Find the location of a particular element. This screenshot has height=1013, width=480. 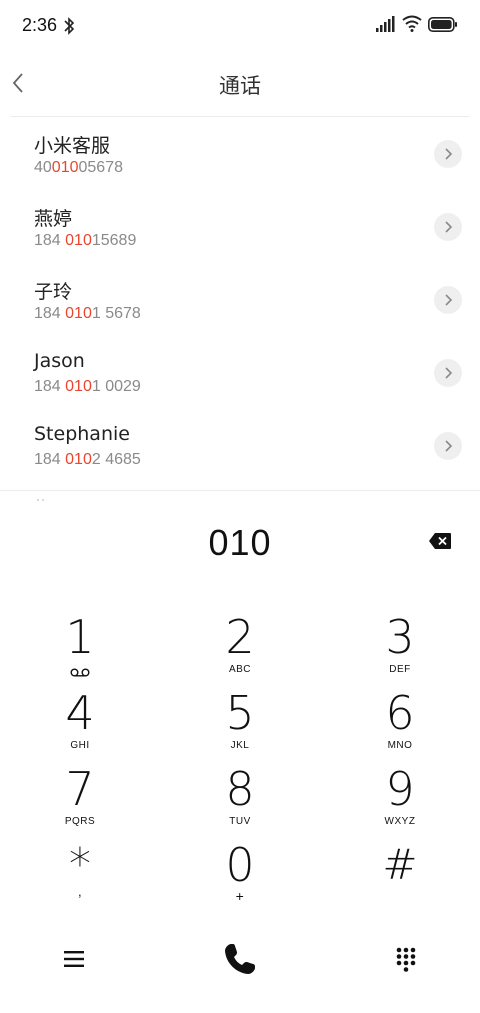

key-digit: 6 is located at coordinates (400, 713).